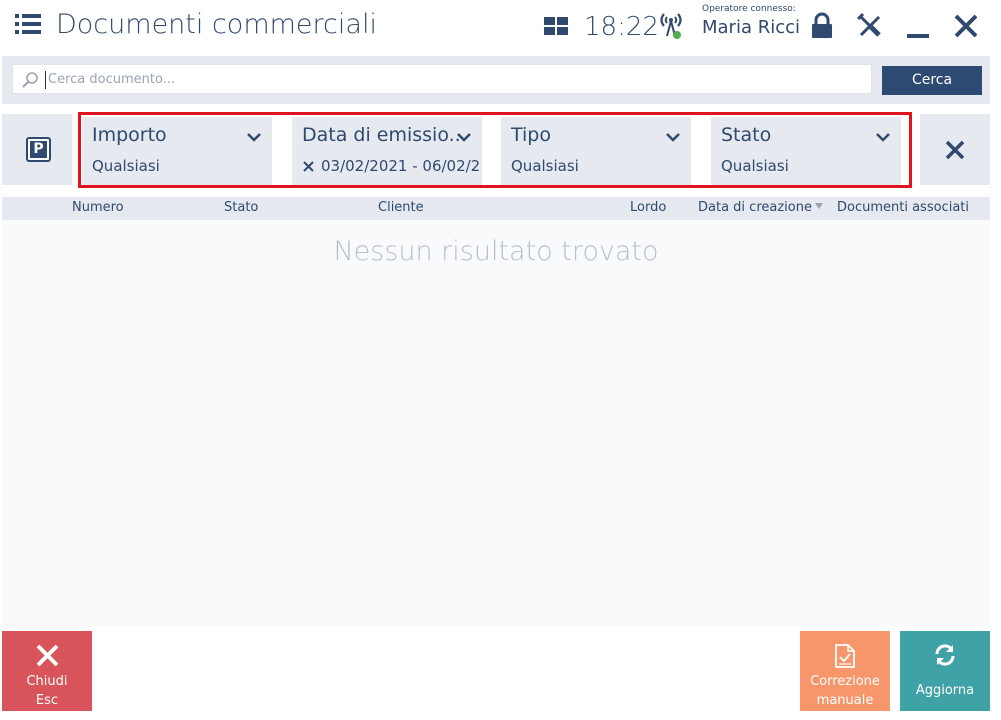 The width and height of the screenshot is (1001, 720). Describe the element at coordinates (45, 80) in the screenshot. I see `text-cursor` at that location.